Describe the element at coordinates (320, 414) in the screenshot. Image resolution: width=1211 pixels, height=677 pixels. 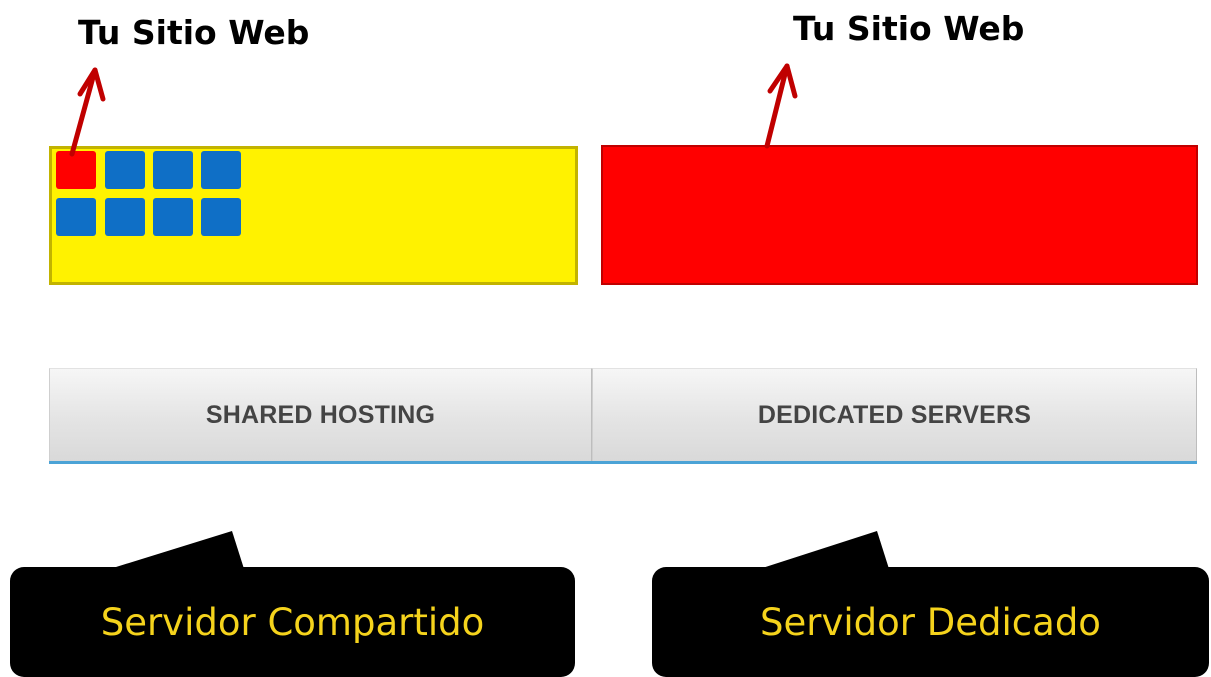
I see `tab-shared-hosting: SHARED HOSTING` at that location.